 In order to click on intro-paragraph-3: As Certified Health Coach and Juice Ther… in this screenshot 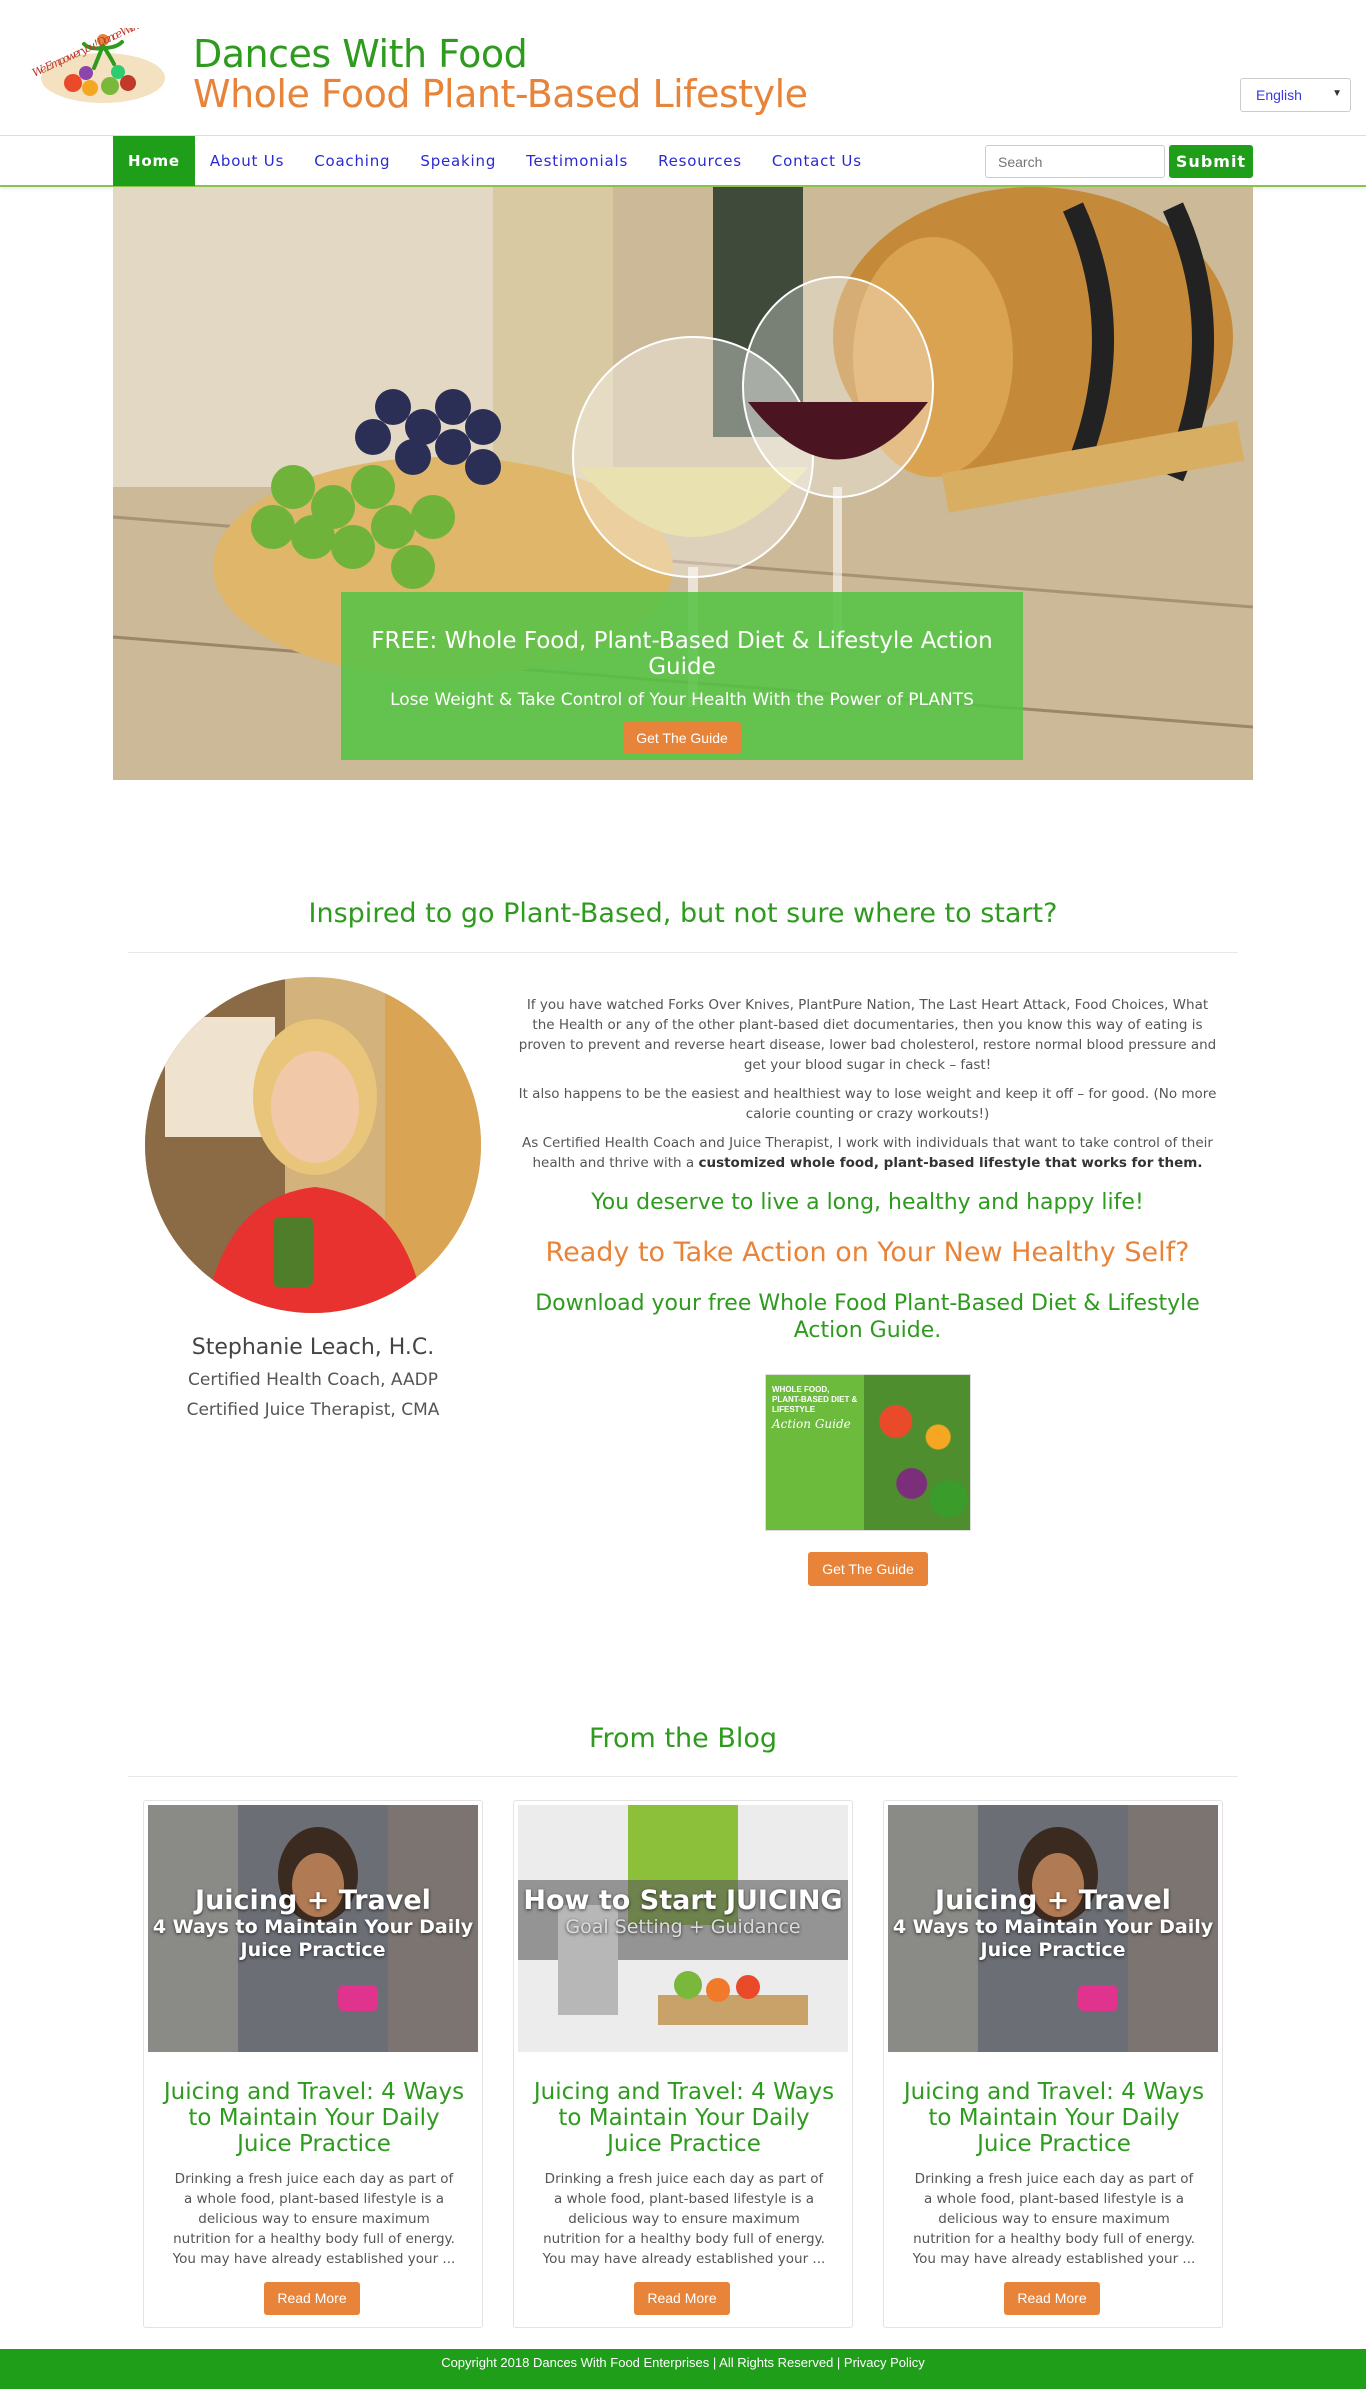, I will do `click(867, 1153)`.